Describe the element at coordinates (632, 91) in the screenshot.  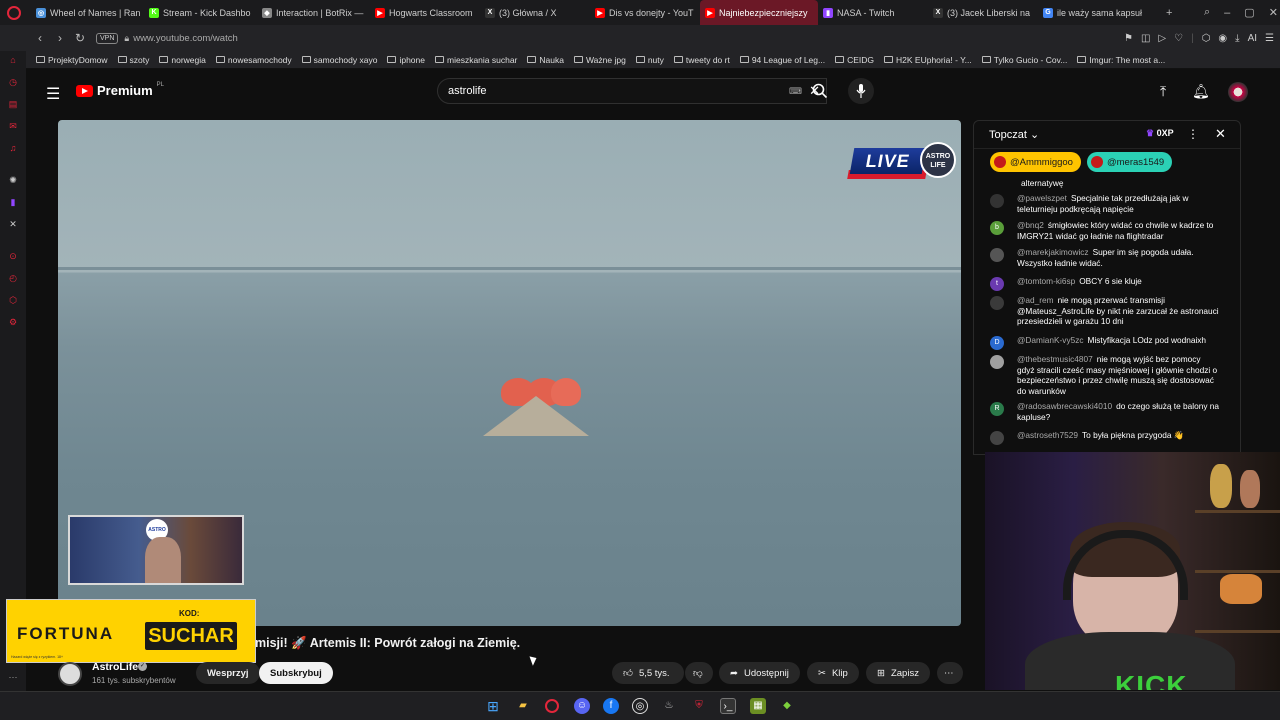
I see `search-input: astrolife ⌨ ✕` at that location.